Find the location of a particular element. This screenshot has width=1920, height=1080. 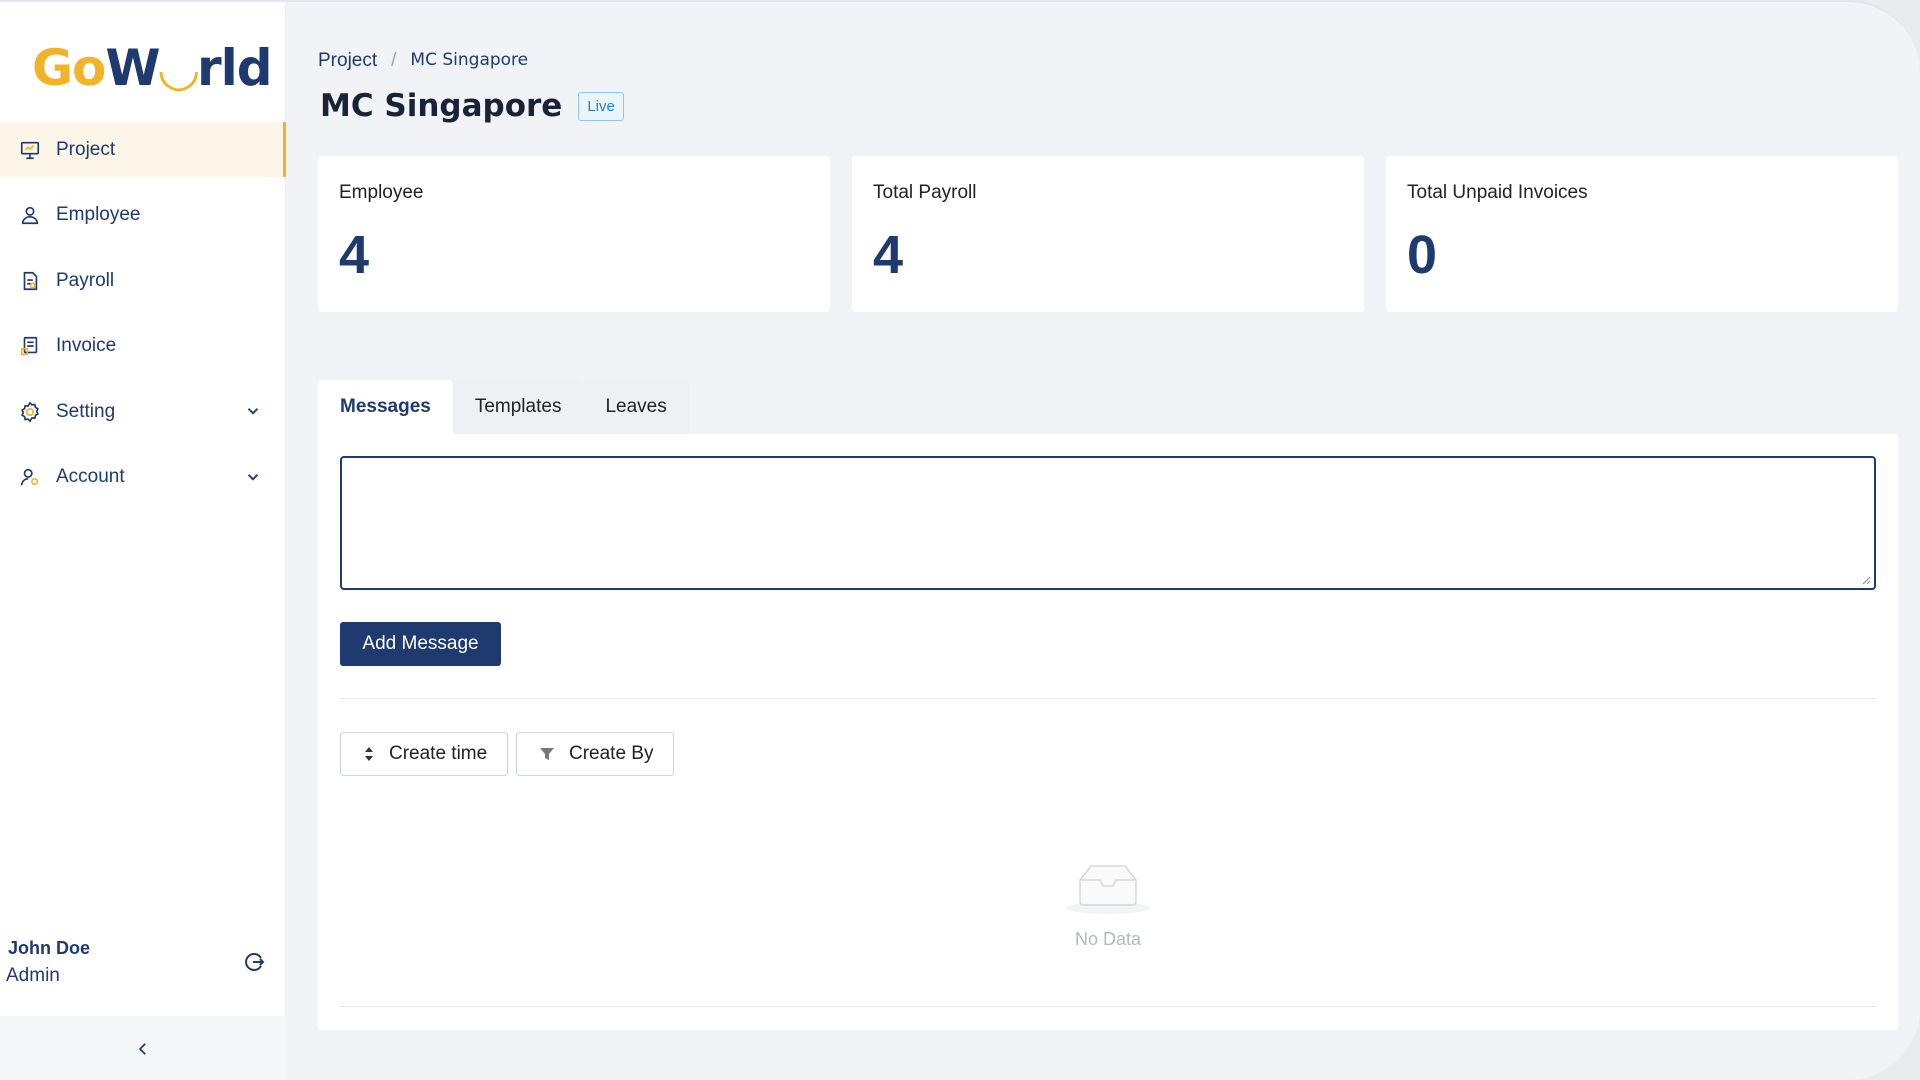

stat-label: Employee is located at coordinates (381, 192).